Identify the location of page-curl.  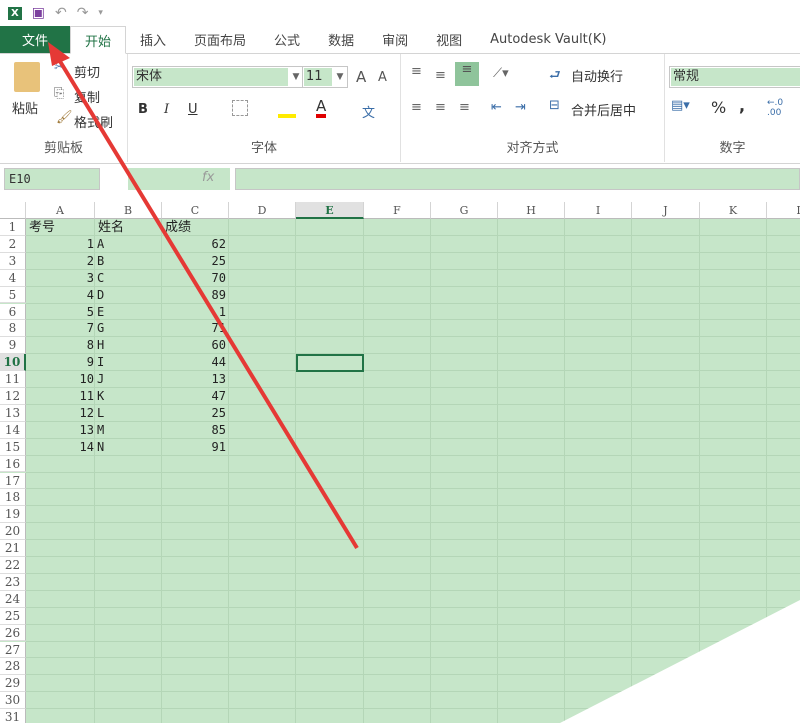
(680, 661).